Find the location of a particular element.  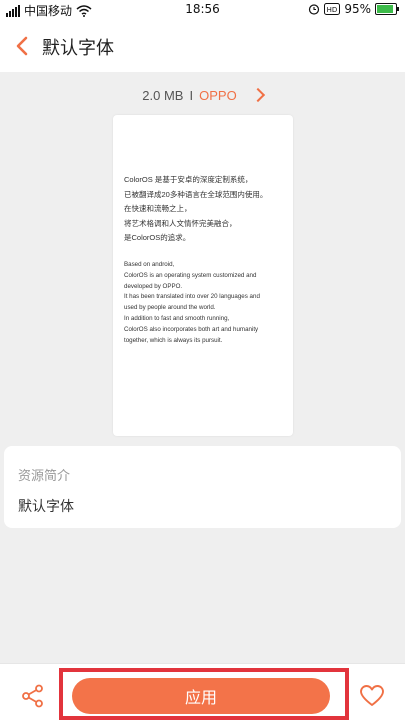

preview-line: Based on android, is located at coordinates (149, 264).